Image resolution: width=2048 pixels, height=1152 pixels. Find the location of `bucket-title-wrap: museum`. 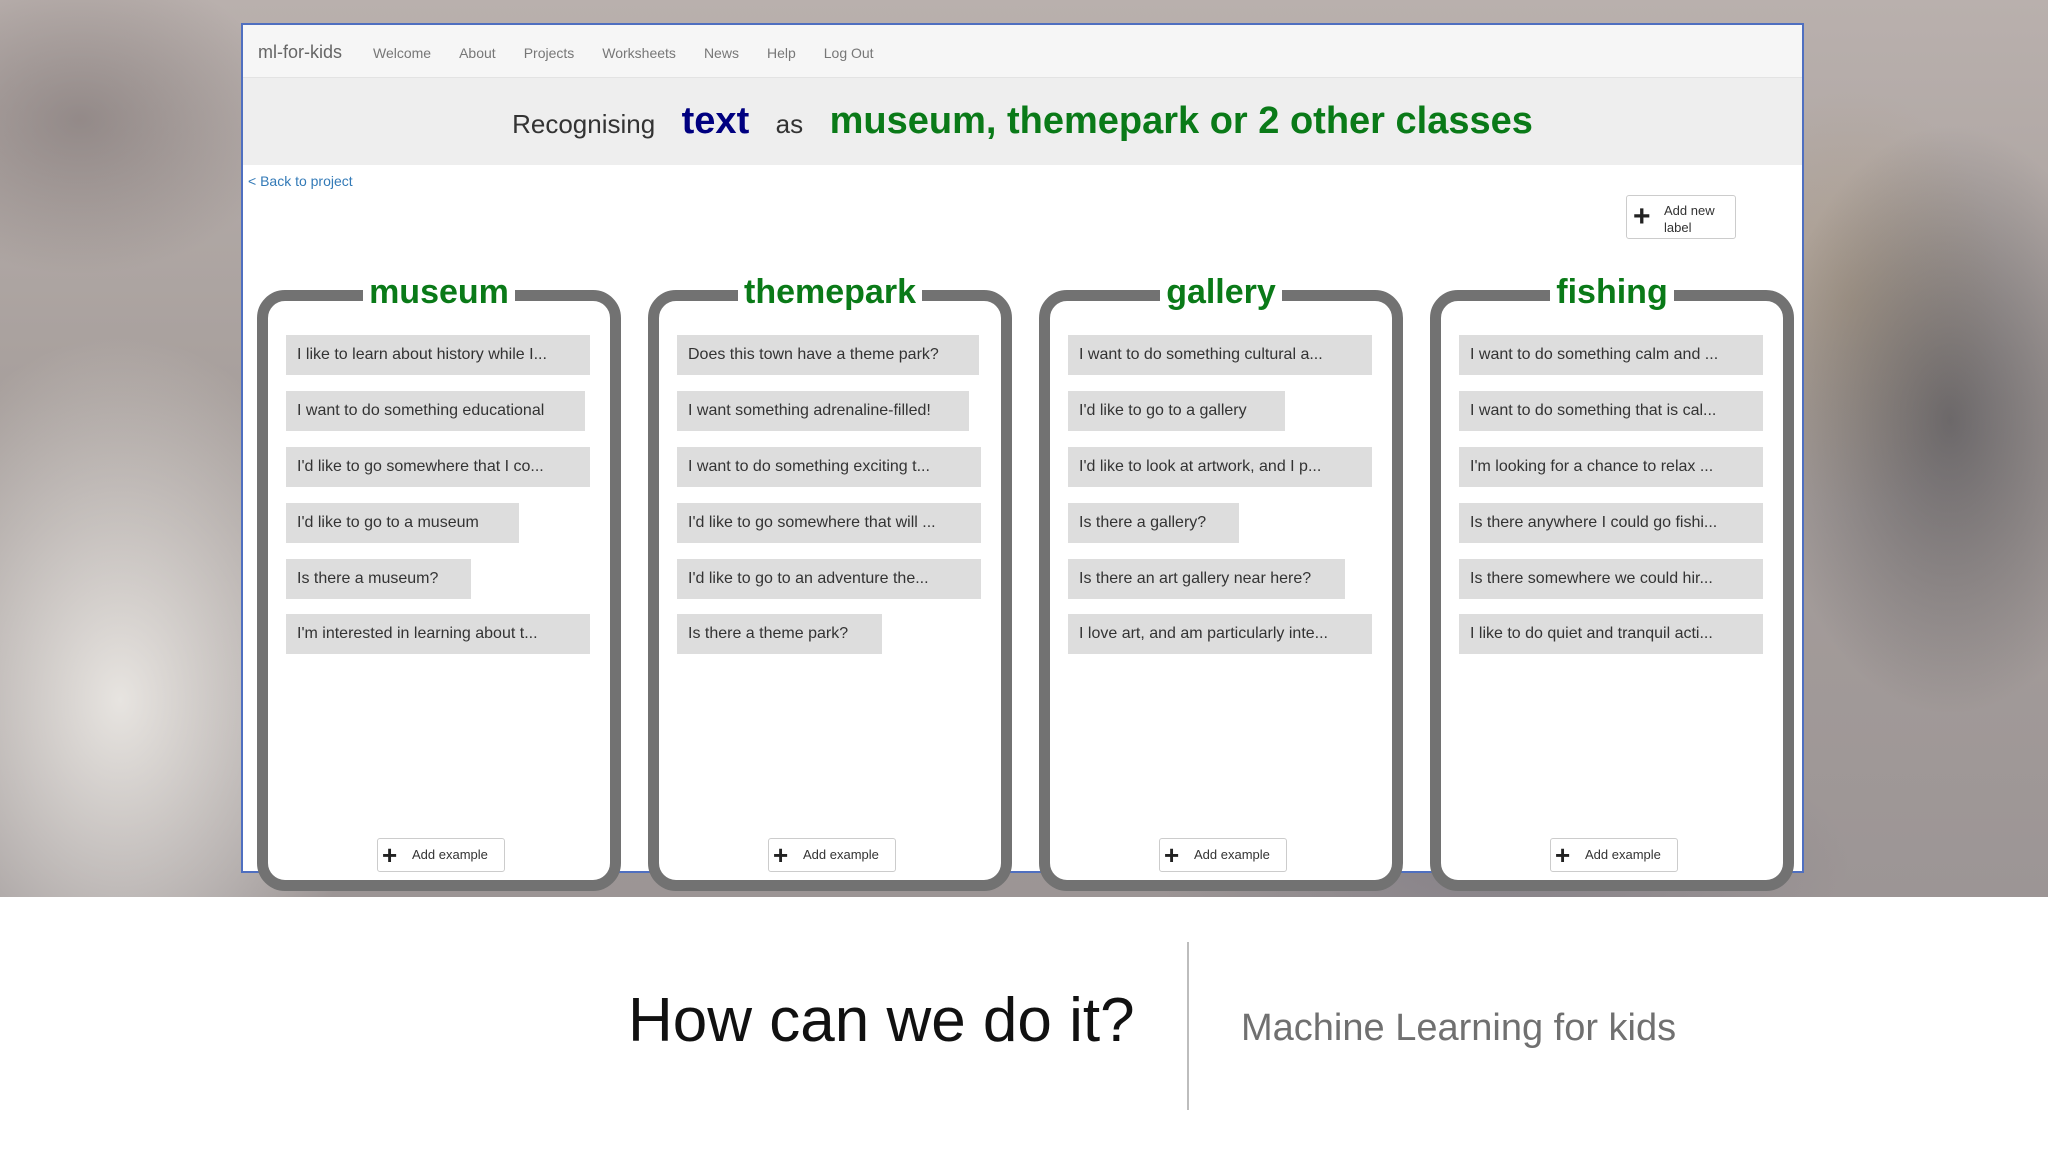

bucket-title-wrap: museum is located at coordinates (439, 292).